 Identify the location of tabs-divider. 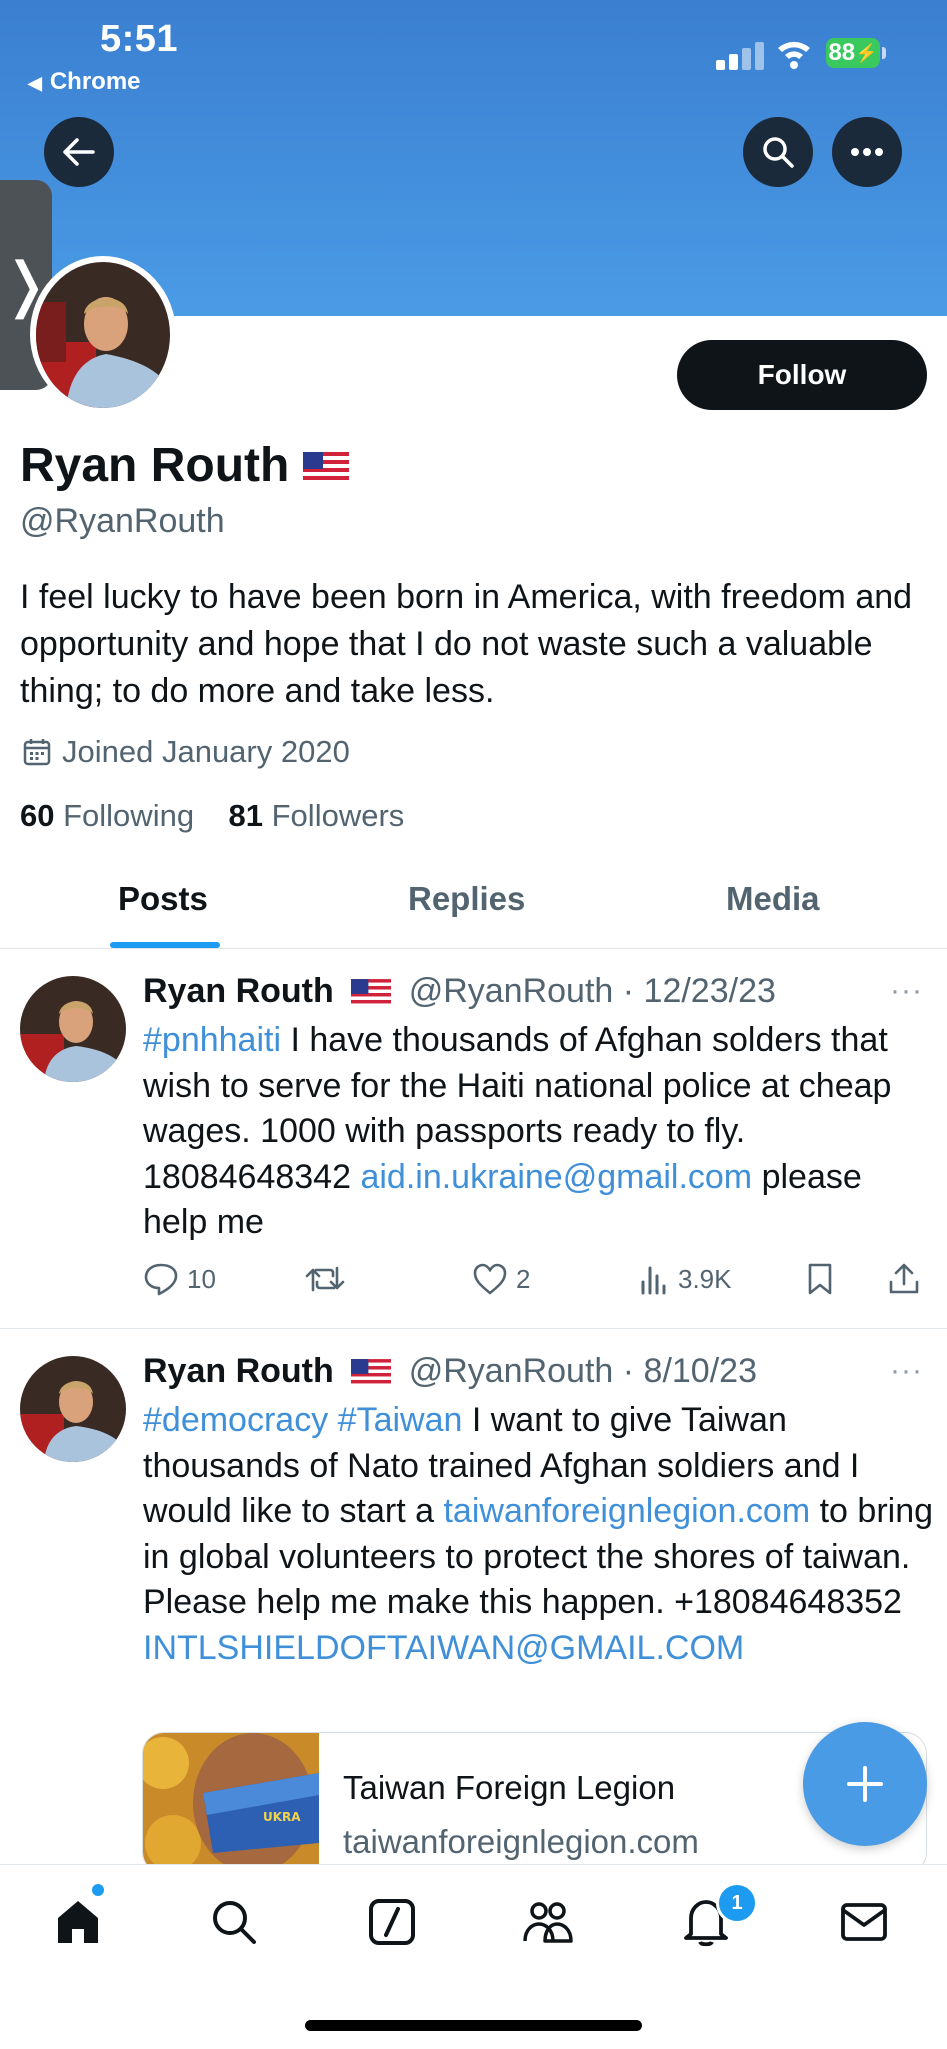
(473, 948).